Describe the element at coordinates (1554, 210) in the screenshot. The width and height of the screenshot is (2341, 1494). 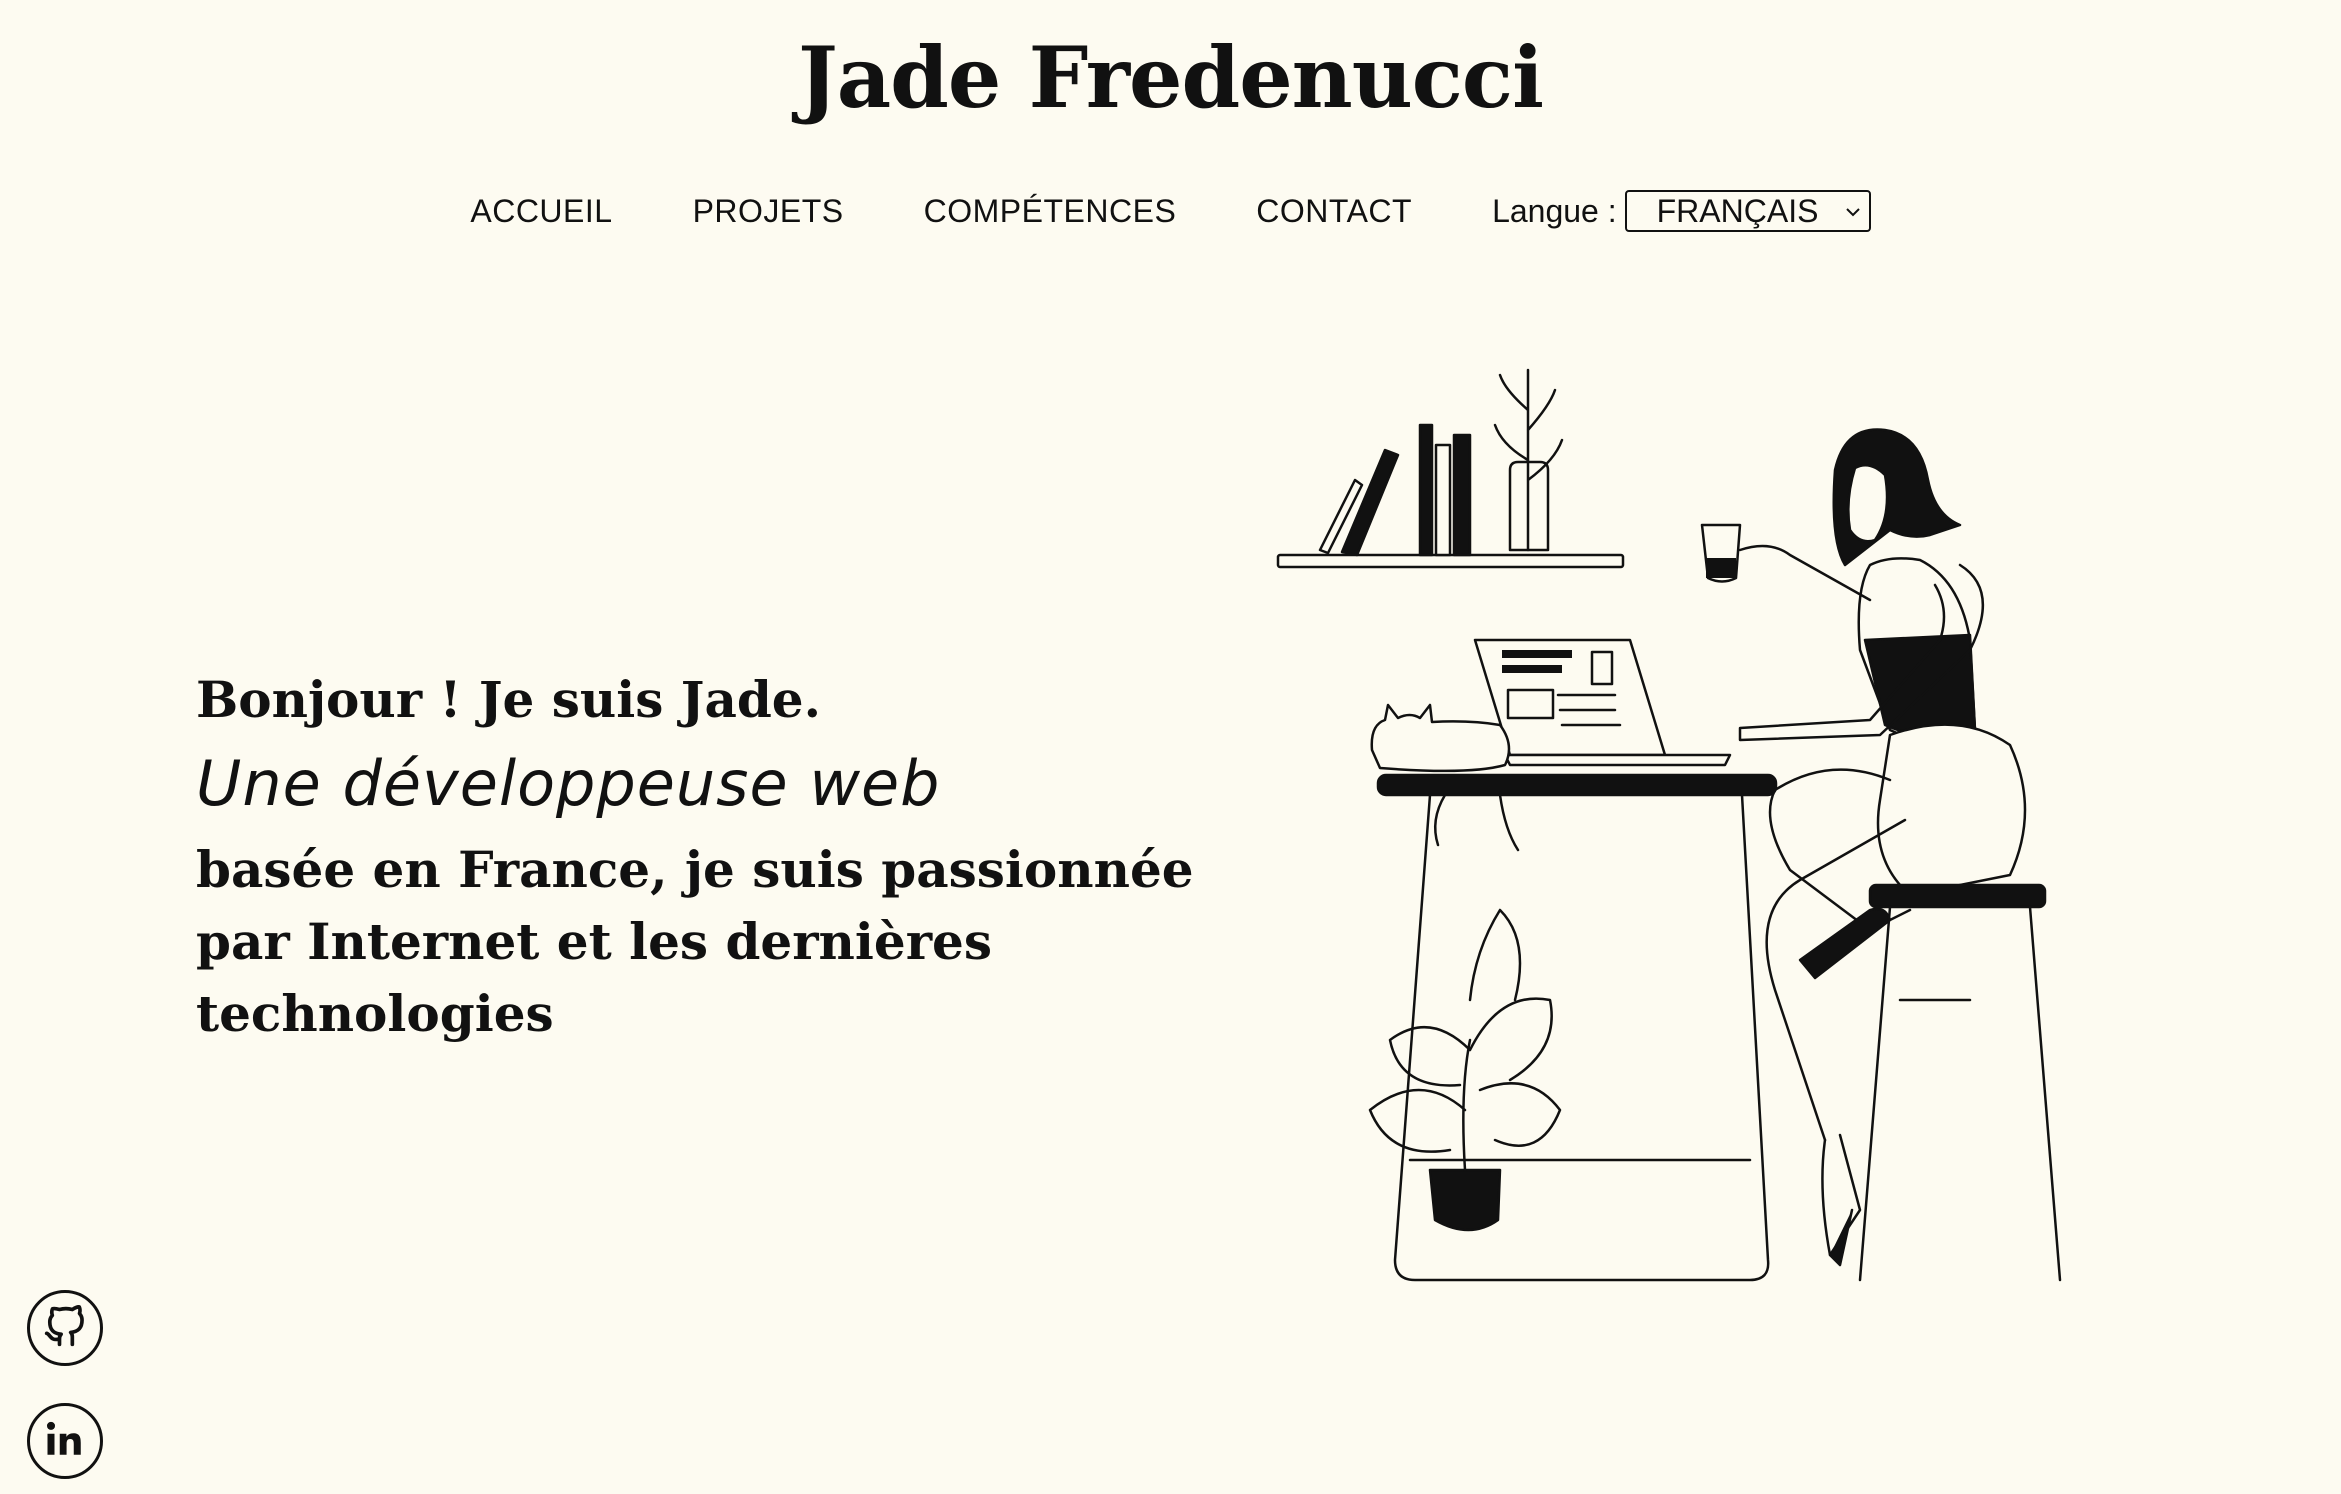
I see `language-label: Langue :` at that location.